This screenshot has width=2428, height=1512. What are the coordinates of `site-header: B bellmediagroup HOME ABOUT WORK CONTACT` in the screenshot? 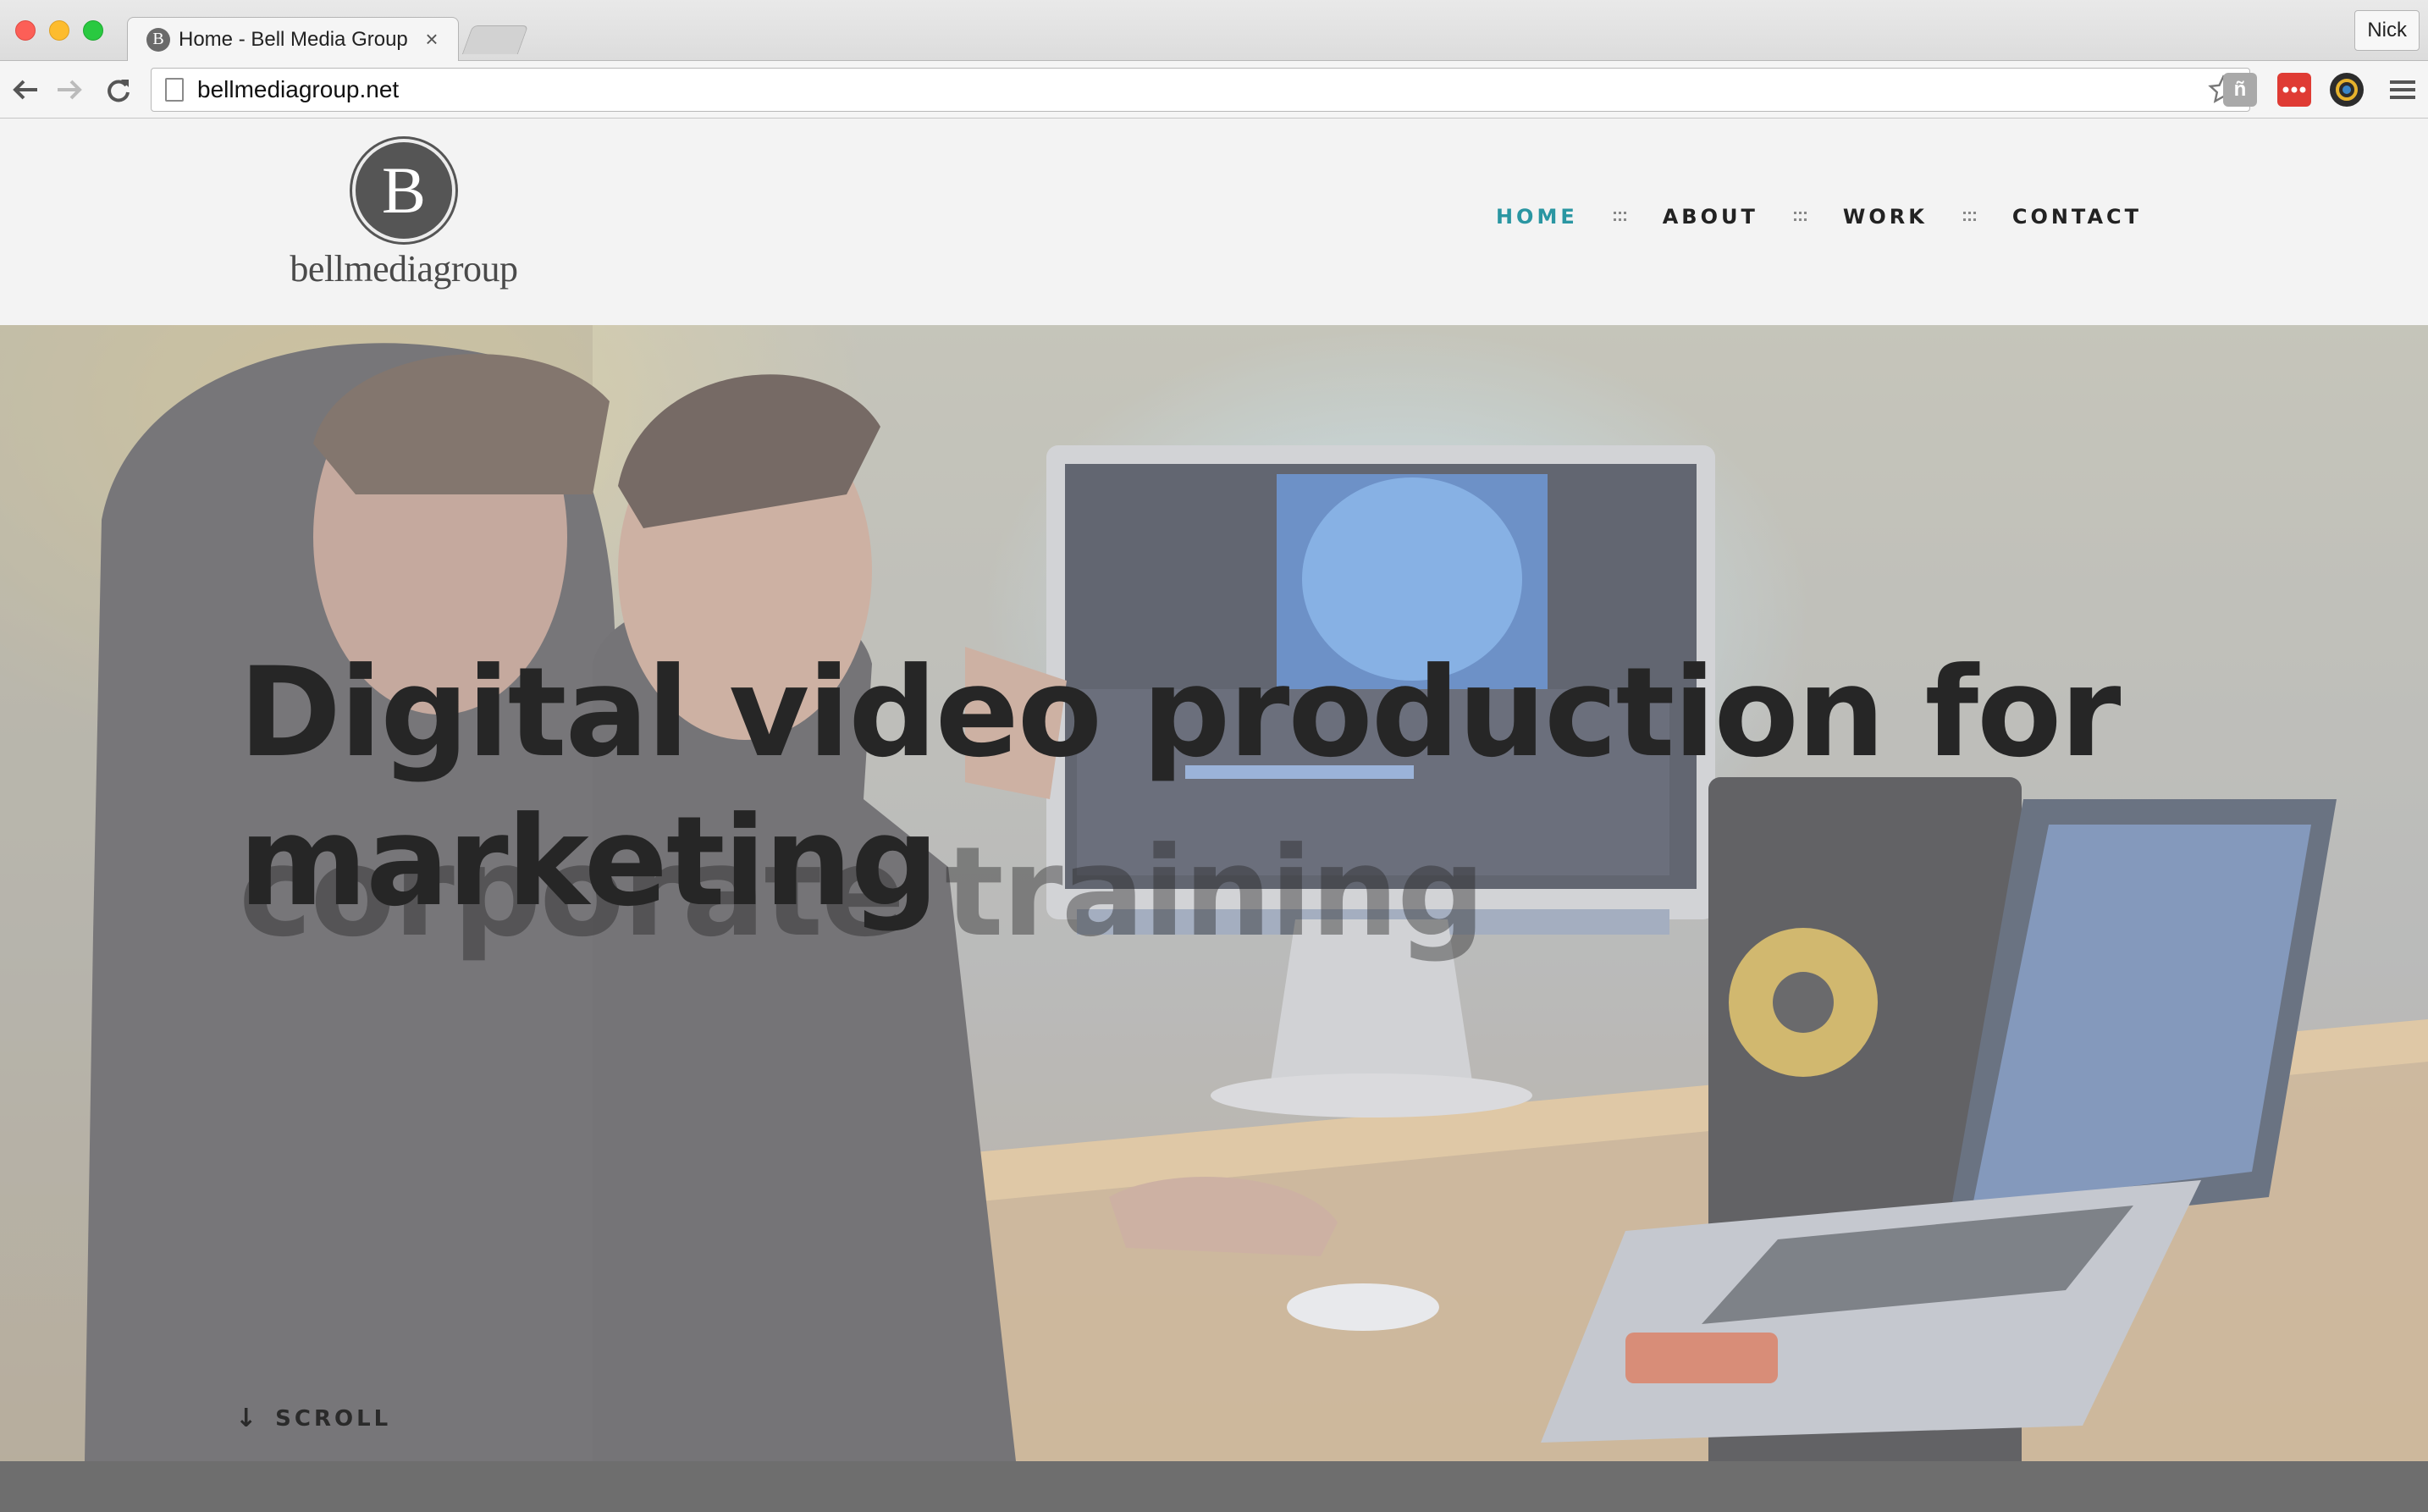 It's located at (1214, 222).